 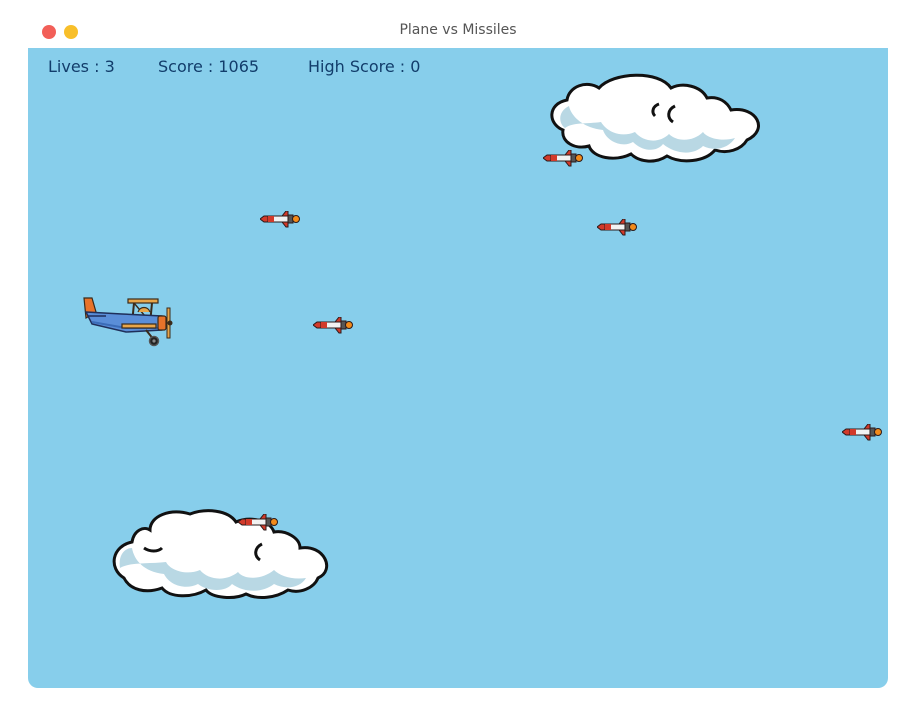 I want to click on hud-high-score-value: 0, so click(x=415, y=66).